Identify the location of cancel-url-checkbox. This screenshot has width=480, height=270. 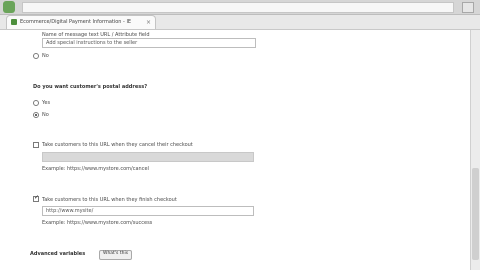
(36, 145).